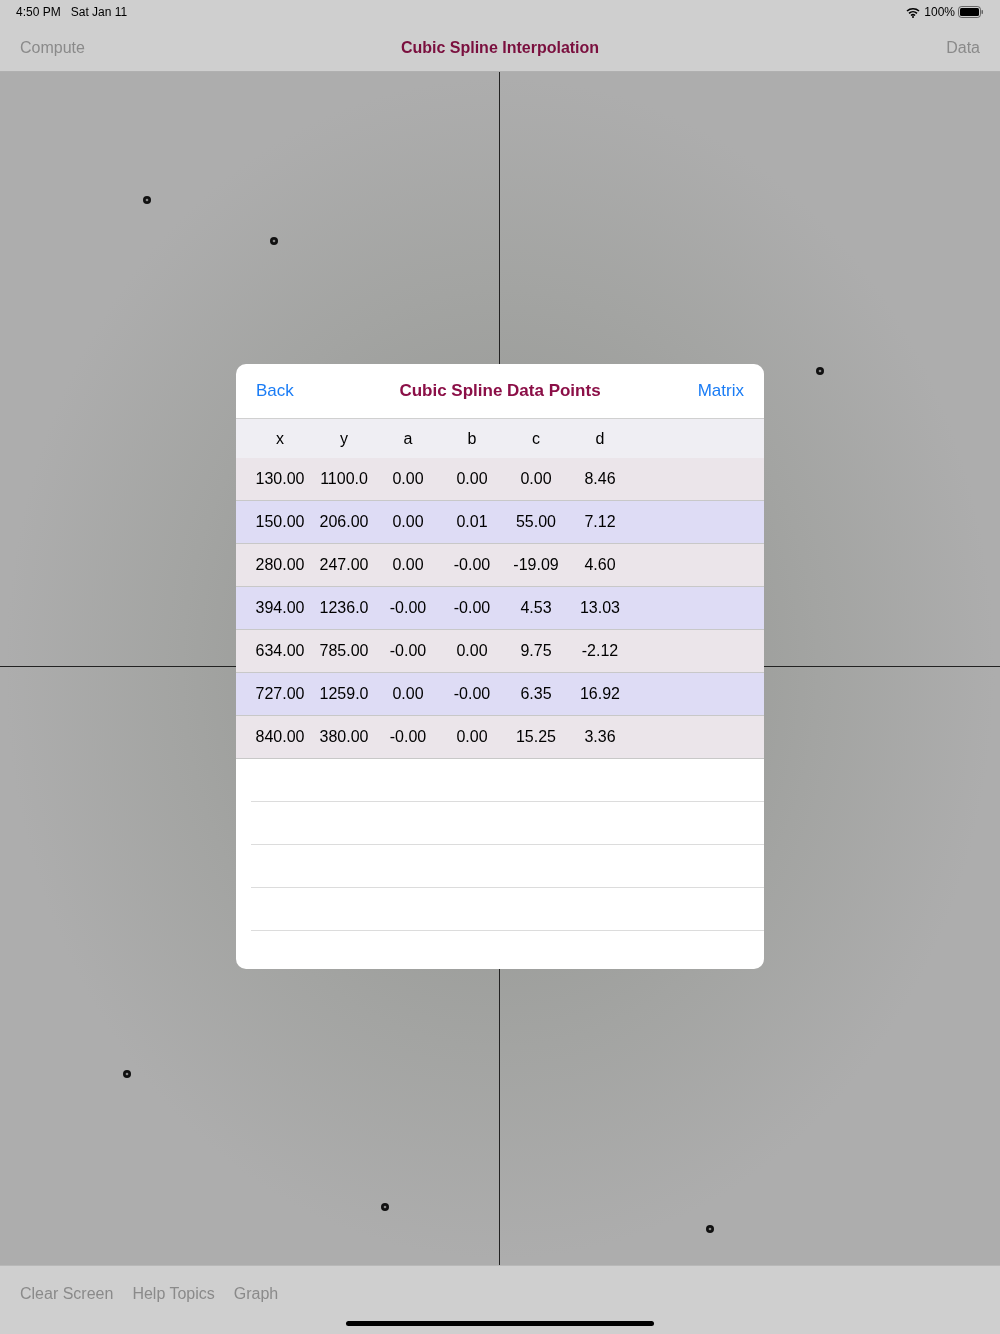 The width and height of the screenshot is (1000, 1334). I want to click on column-header: y, so click(344, 438).